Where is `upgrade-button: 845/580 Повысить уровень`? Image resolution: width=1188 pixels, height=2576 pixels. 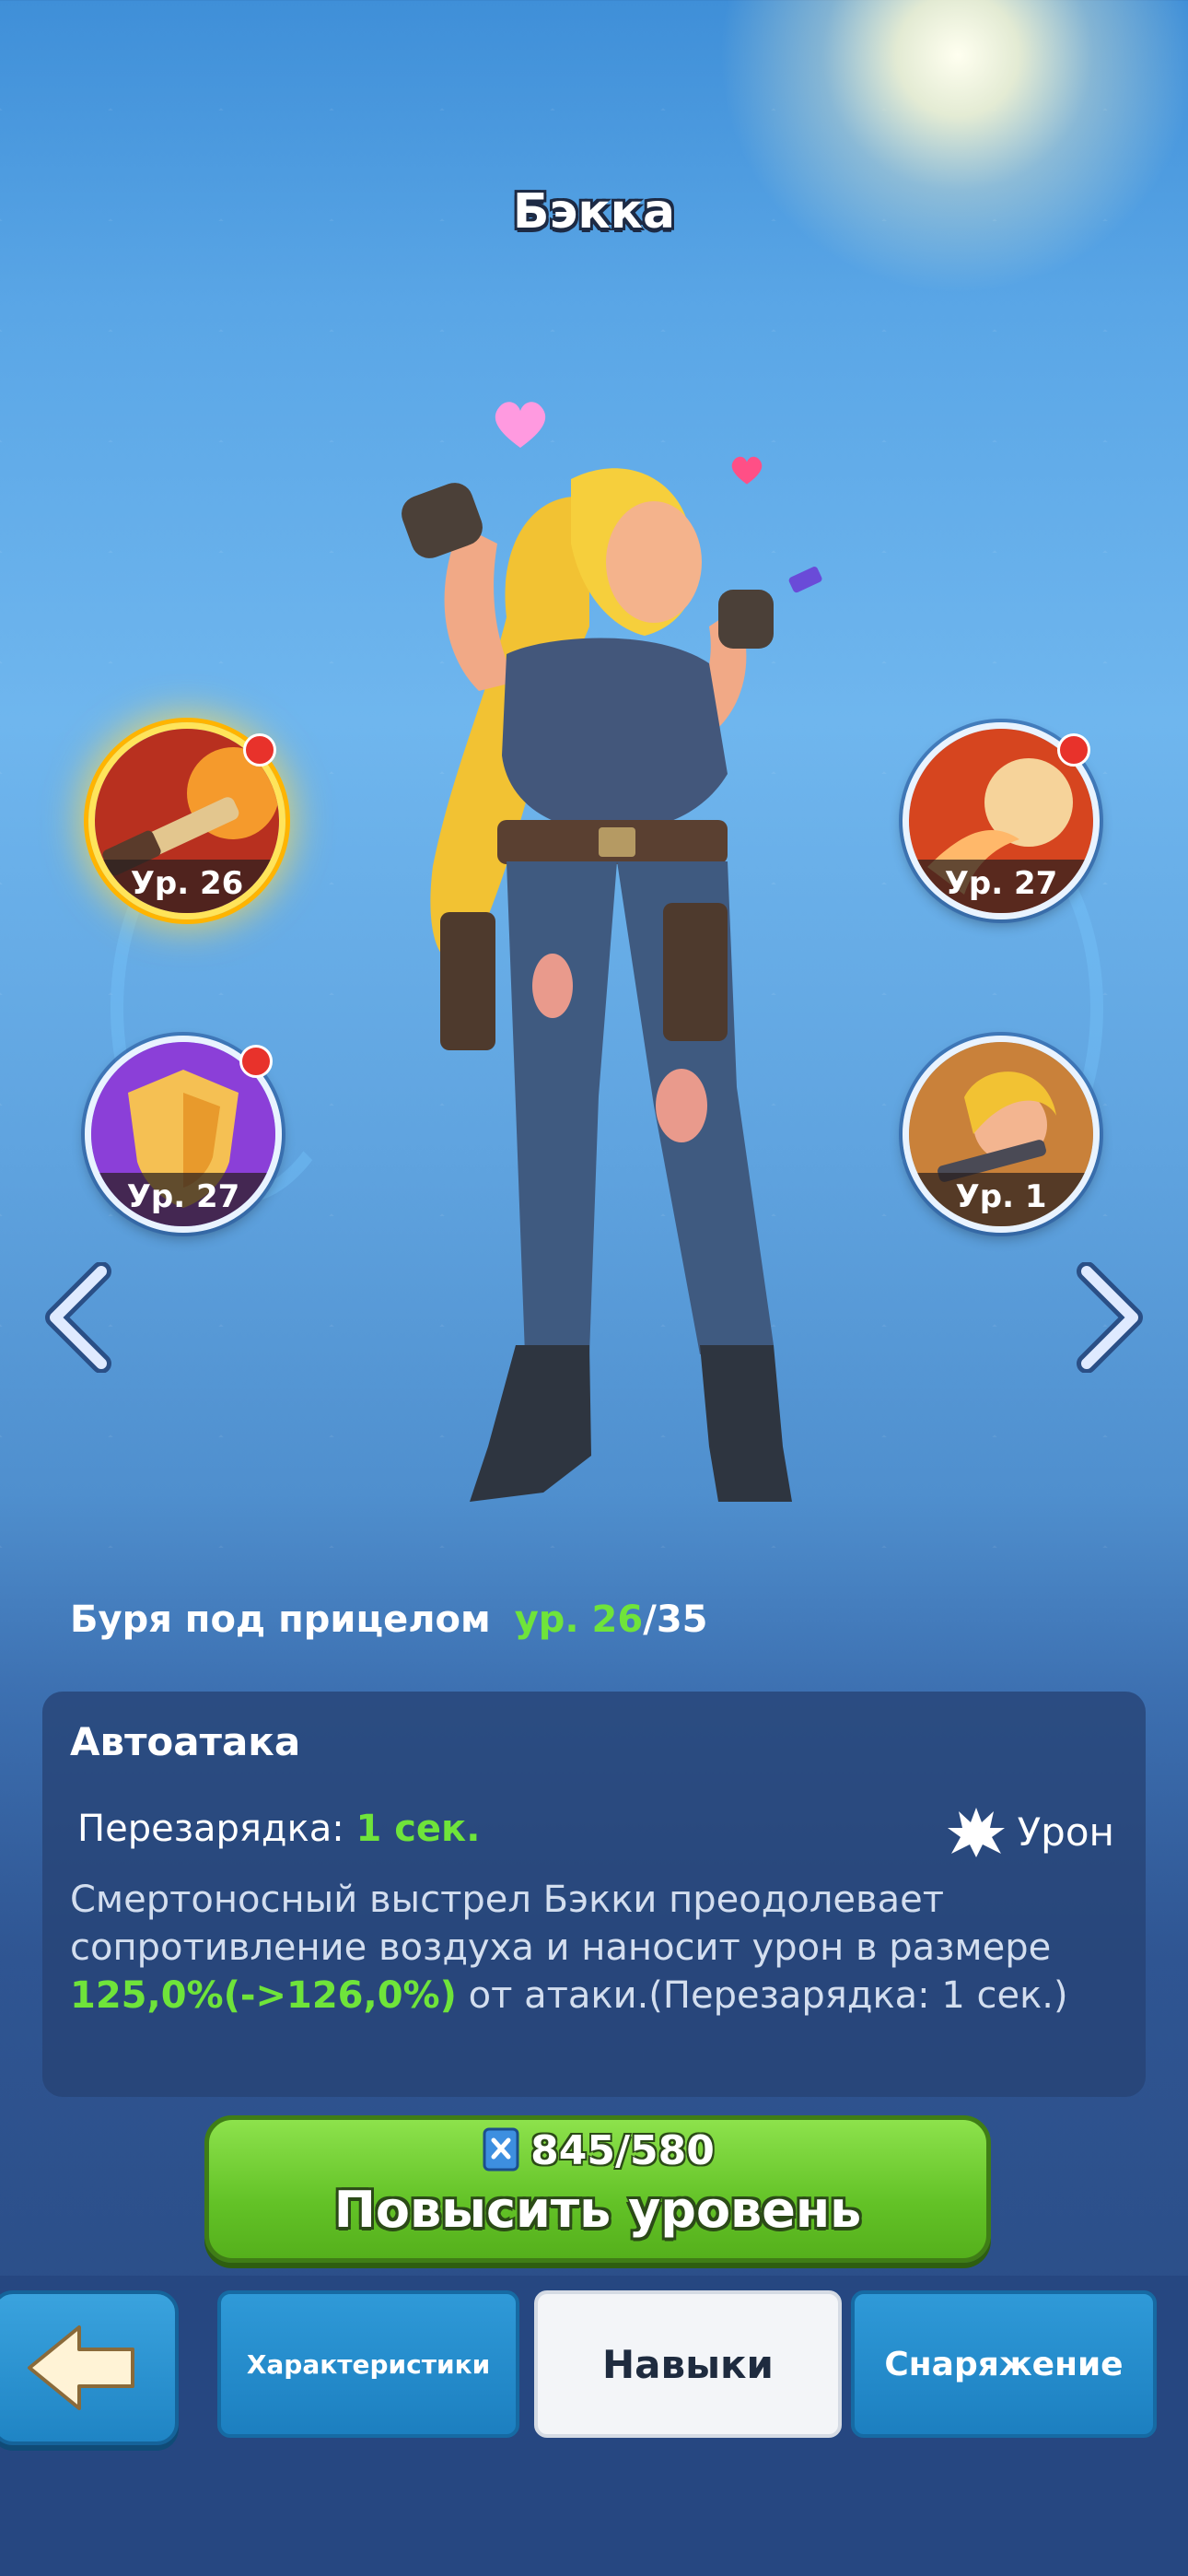
upgrade-button: 845/580 Повысить уровень is located at coordinates (597, 2189).